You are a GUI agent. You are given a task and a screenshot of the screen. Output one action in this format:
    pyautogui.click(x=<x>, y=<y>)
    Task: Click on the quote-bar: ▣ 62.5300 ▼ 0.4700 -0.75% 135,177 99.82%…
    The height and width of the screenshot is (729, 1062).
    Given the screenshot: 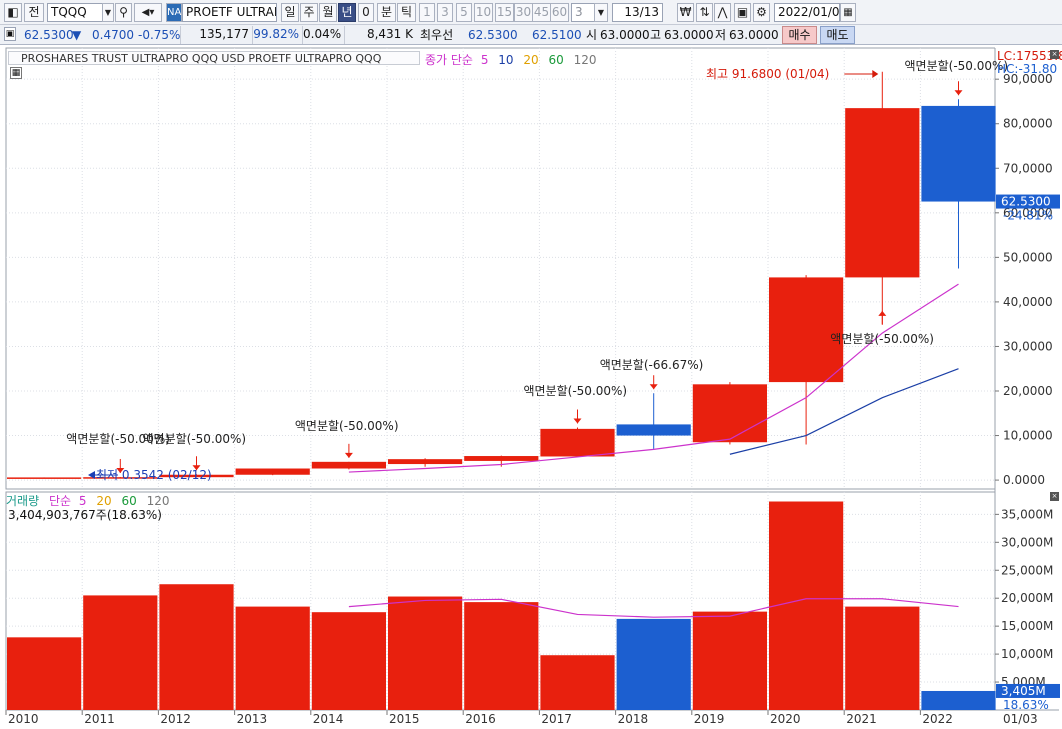 What is the action you would take?
    pyautogui.click(x=531, y=35)
    